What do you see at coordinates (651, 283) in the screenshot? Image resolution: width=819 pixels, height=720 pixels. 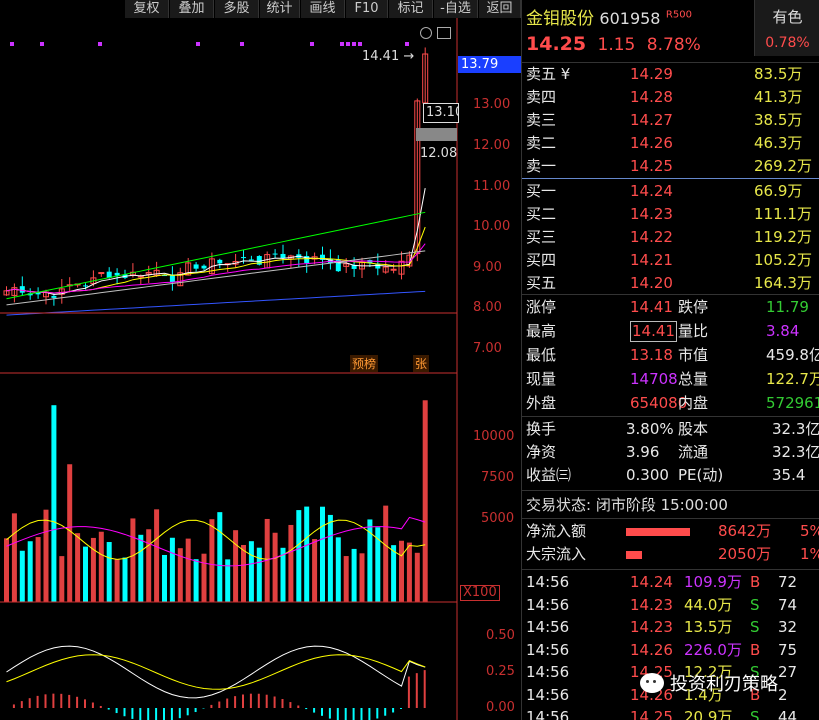 I see `bid-price: 14.20` at bounding box center [651, 283].